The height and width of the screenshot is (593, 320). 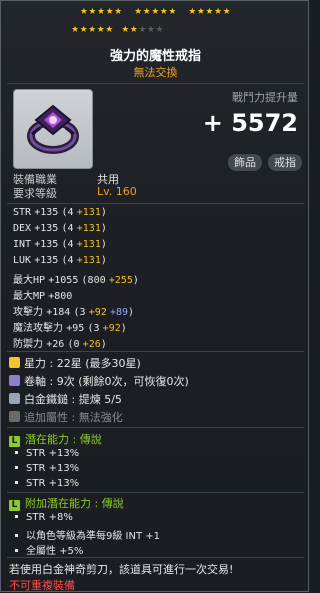 What do you see at coordinates (58, 312) in the screenshot?
I see `stat-base: +184` at bounding box center [58, 312].